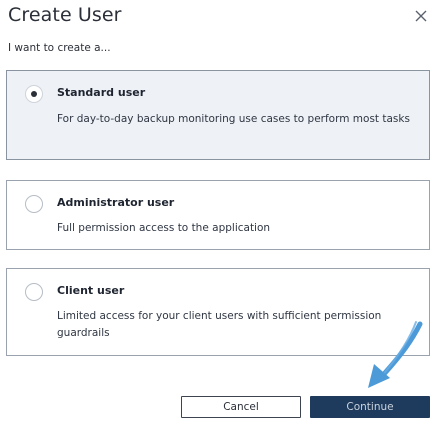  I want to click on close-icon, so click(421, 16).